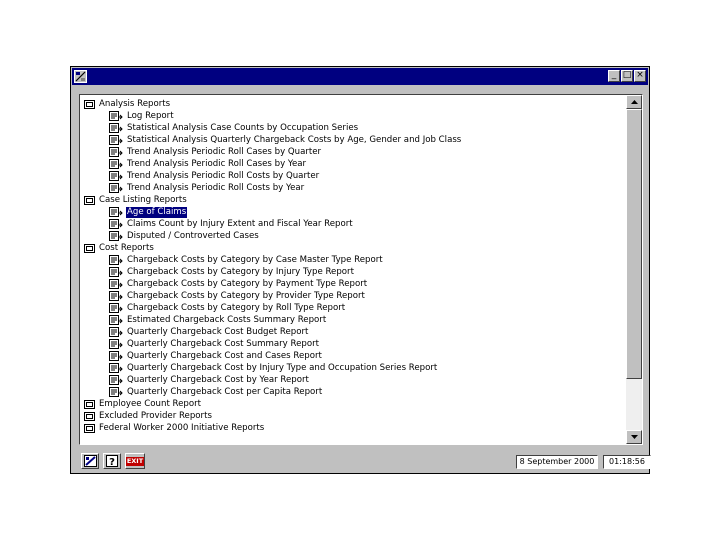 The height and width of the screenshot is (540, 720). Describe the element at coordinates (557, 462) in the screenshot. I see `date-display: 8 September 2000` at that location.